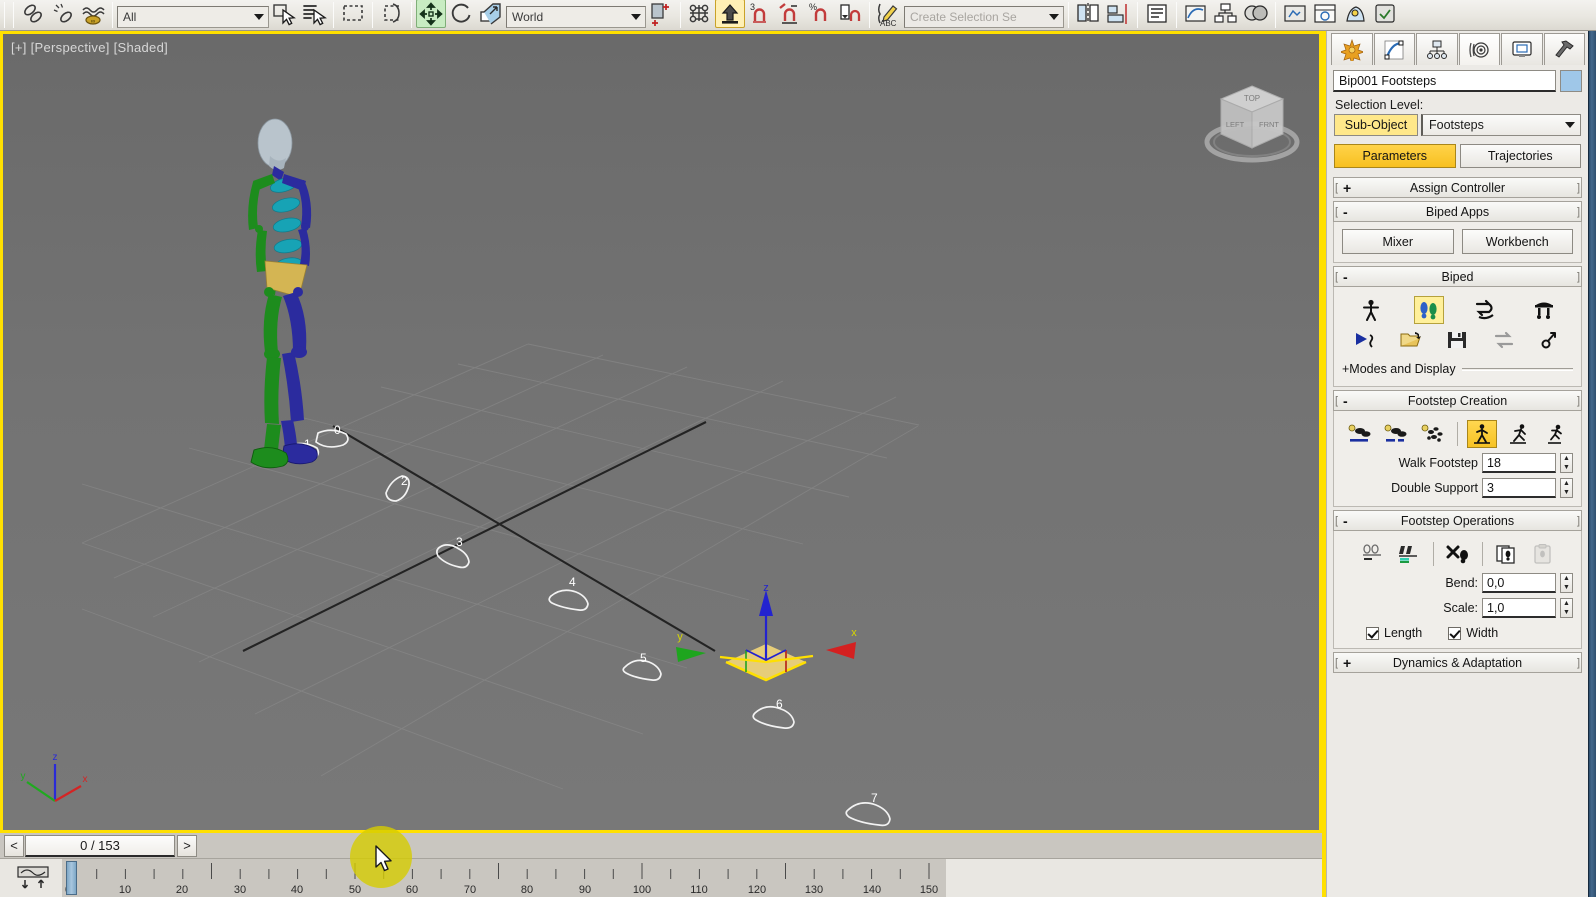 The width and height of the screenshot is (1596, 897). What do you see at coordinates (1473, 633) in the screenshot?
I see `width-checkbox: Width` at bounding box center [1473, 633].